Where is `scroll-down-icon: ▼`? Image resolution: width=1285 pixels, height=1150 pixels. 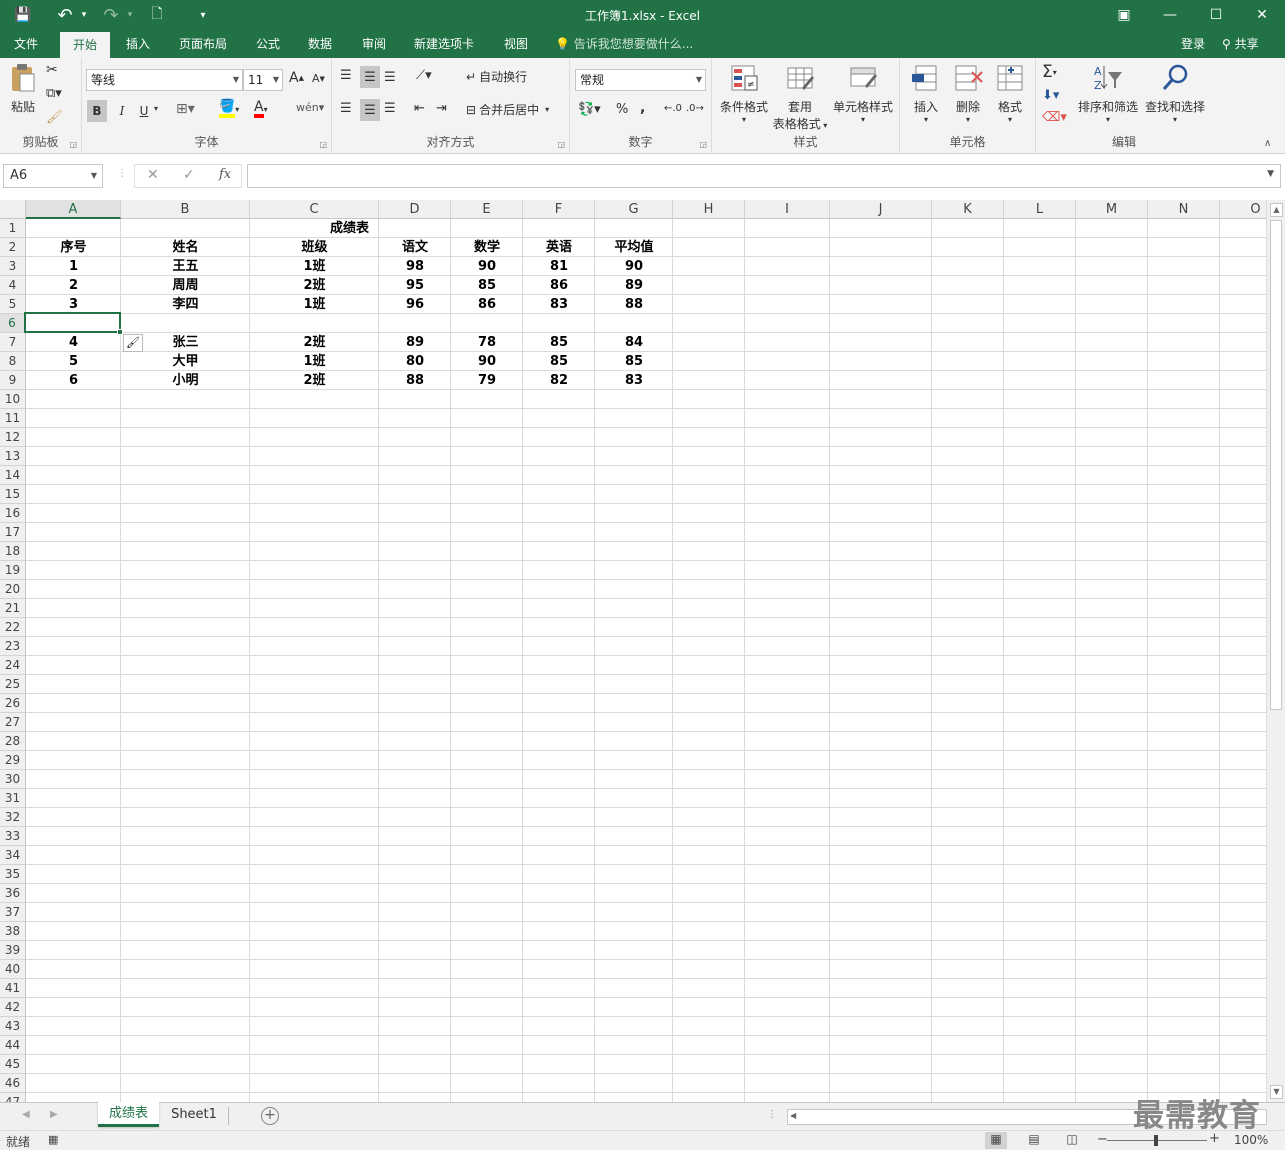
scroll-down-icon: ▼ is located at coordinates (1276, 1092).